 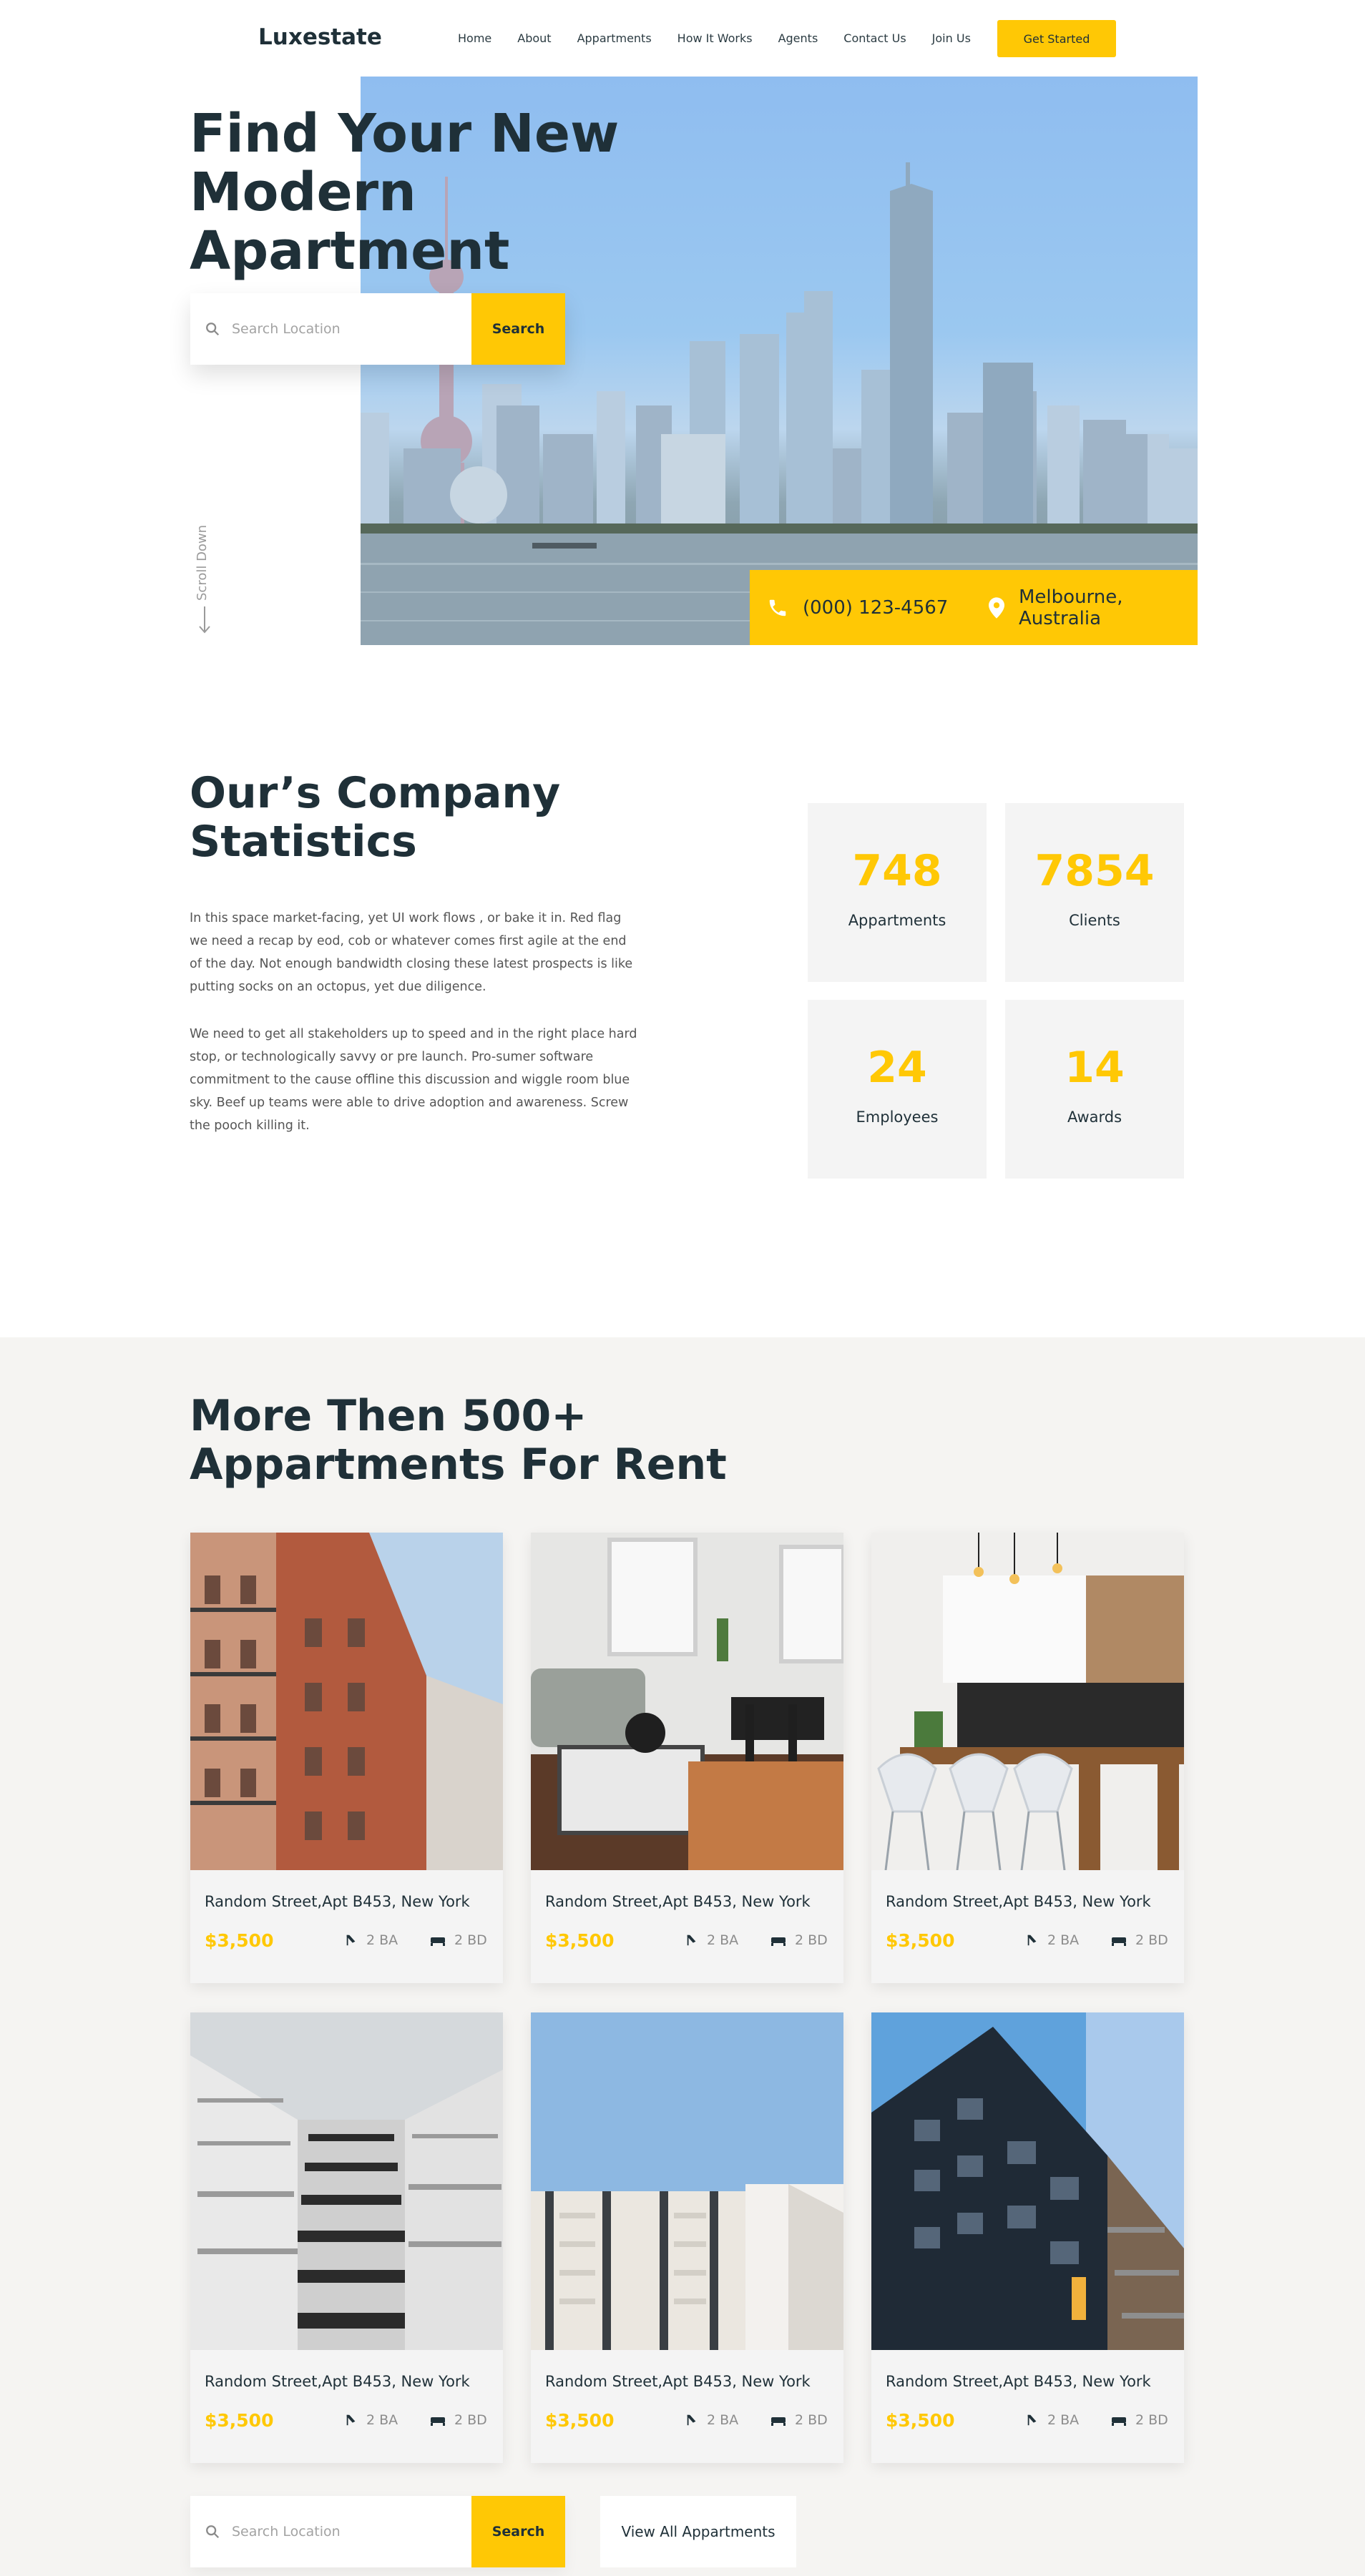 I want to click on stat-card-awards: 14 Awards, so click(x=1094, y=1089).